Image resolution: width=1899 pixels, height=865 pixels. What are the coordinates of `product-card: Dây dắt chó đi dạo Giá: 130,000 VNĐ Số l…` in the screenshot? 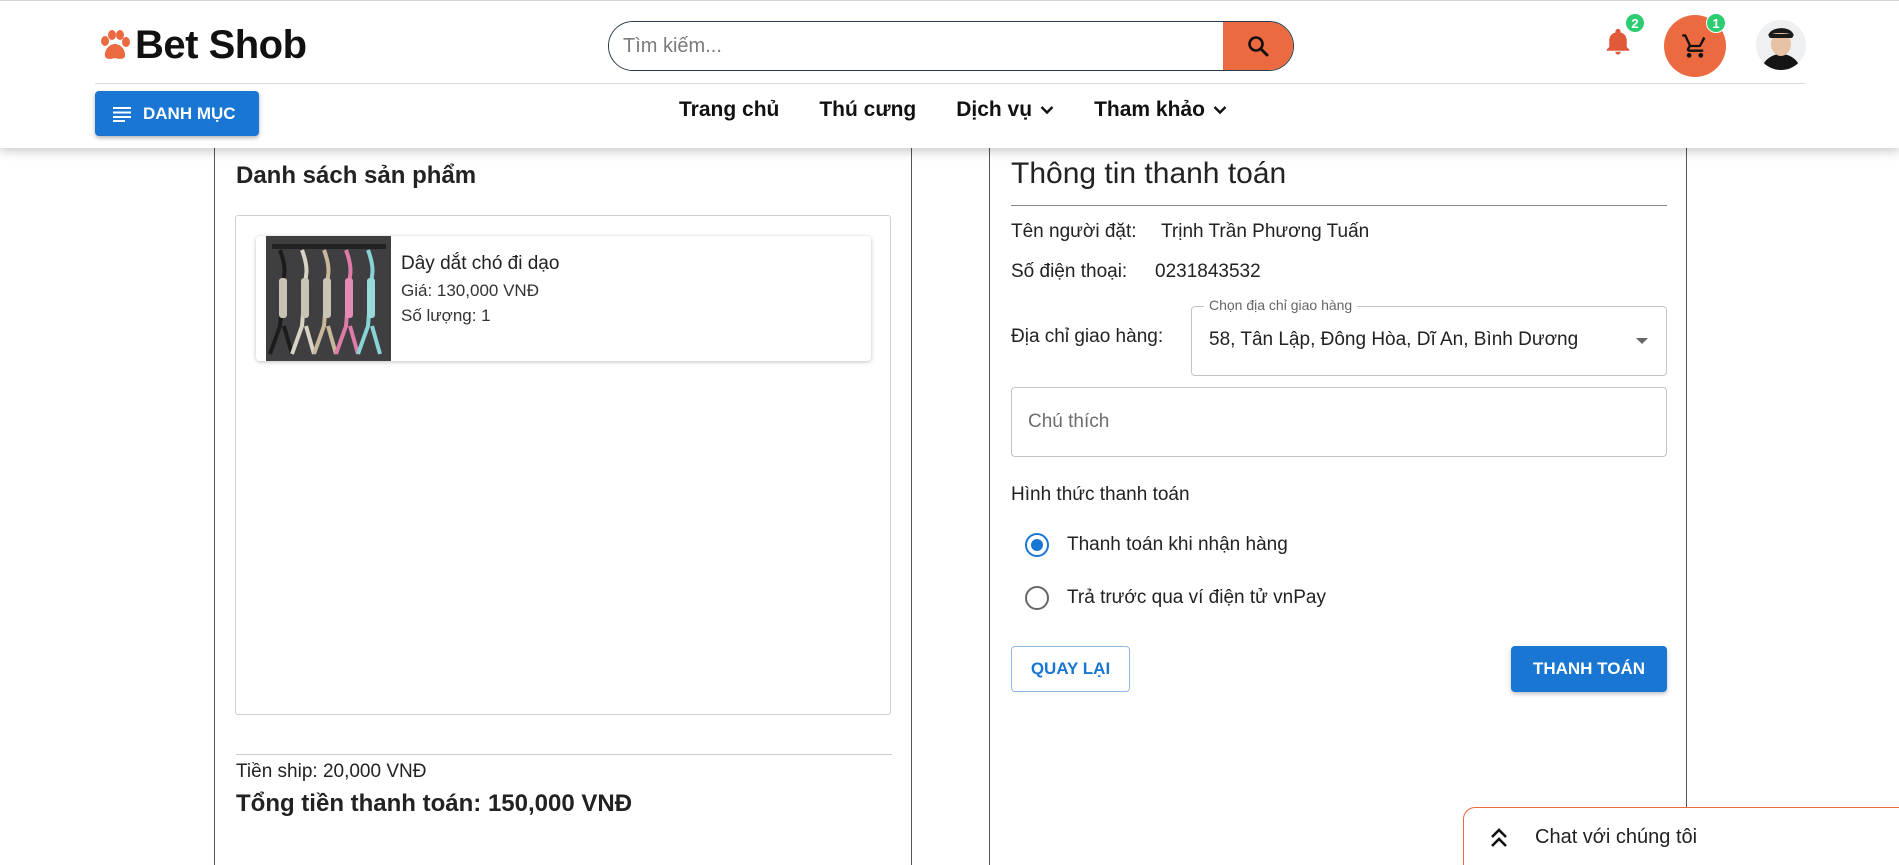 It's located at (563, 298).